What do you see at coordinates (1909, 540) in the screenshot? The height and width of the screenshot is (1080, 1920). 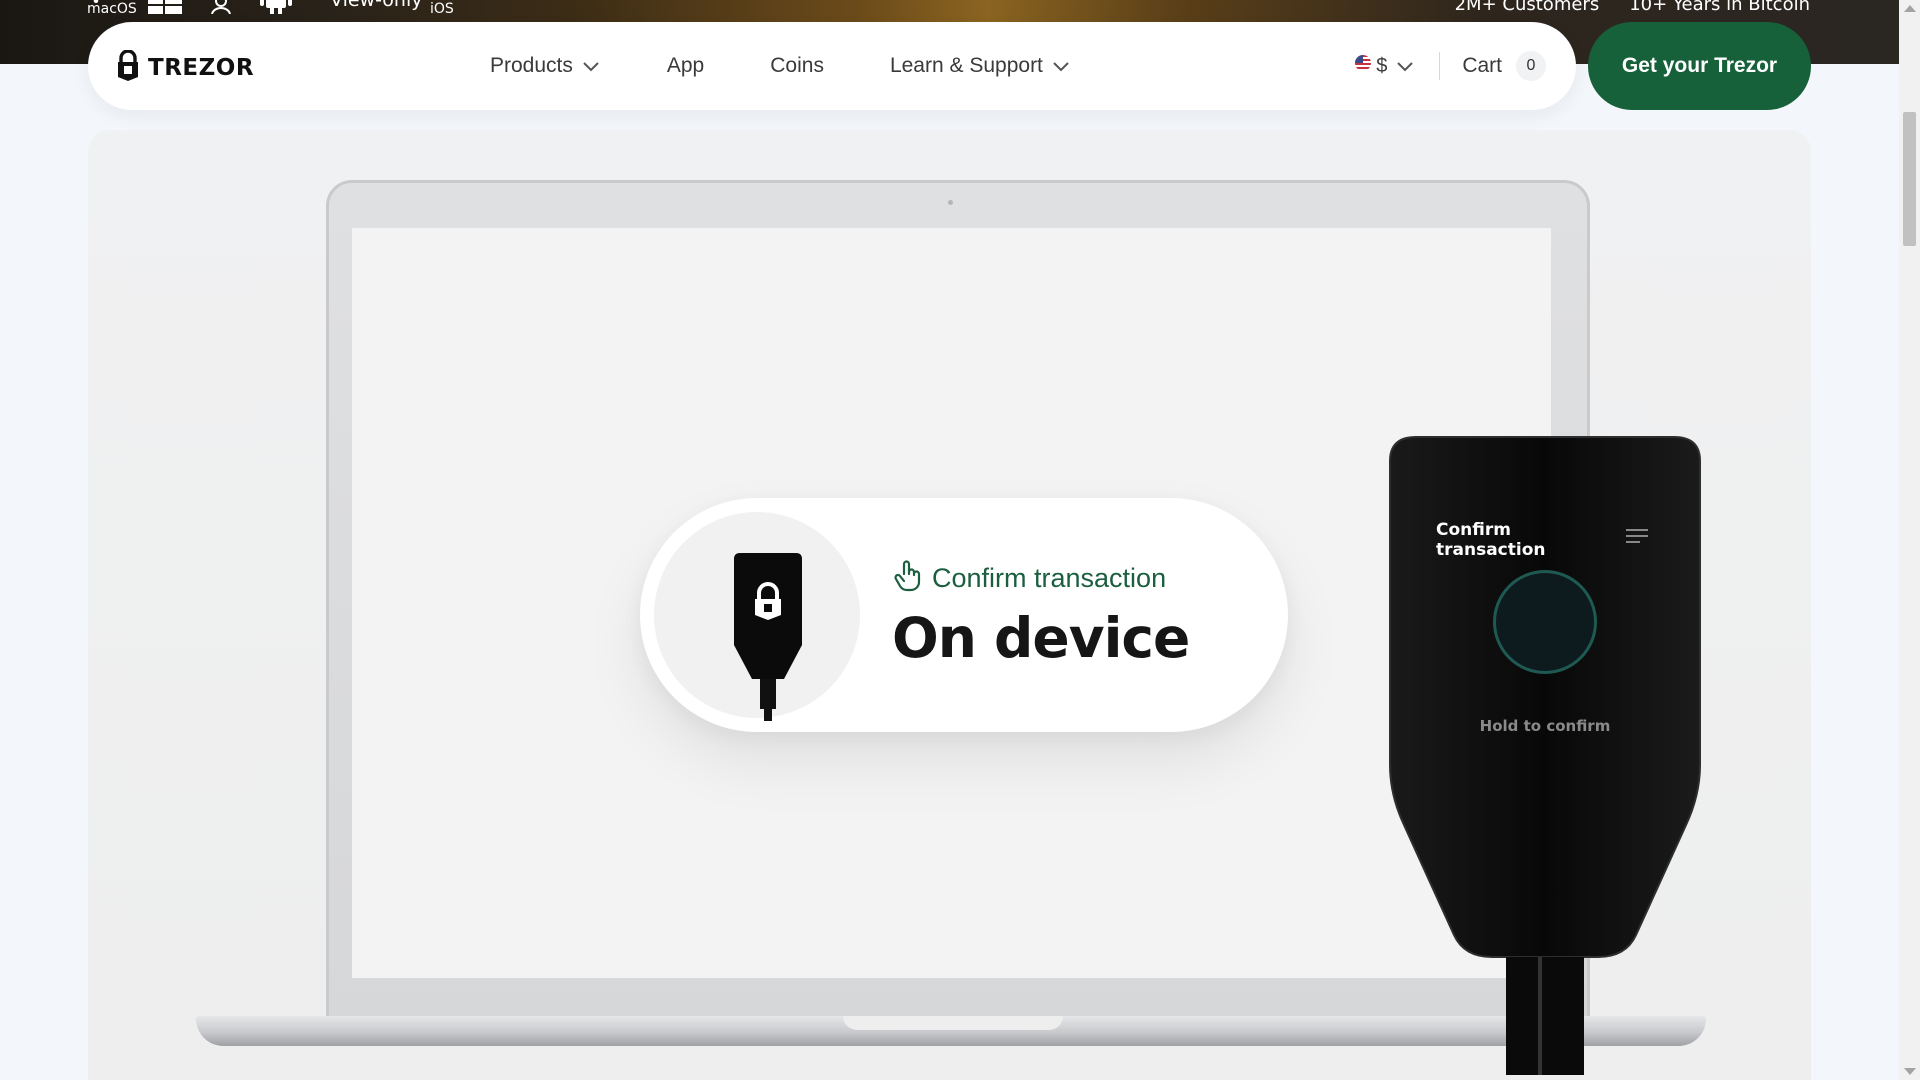 I see `page-scrollbar` at bounding box center [1909, 540].